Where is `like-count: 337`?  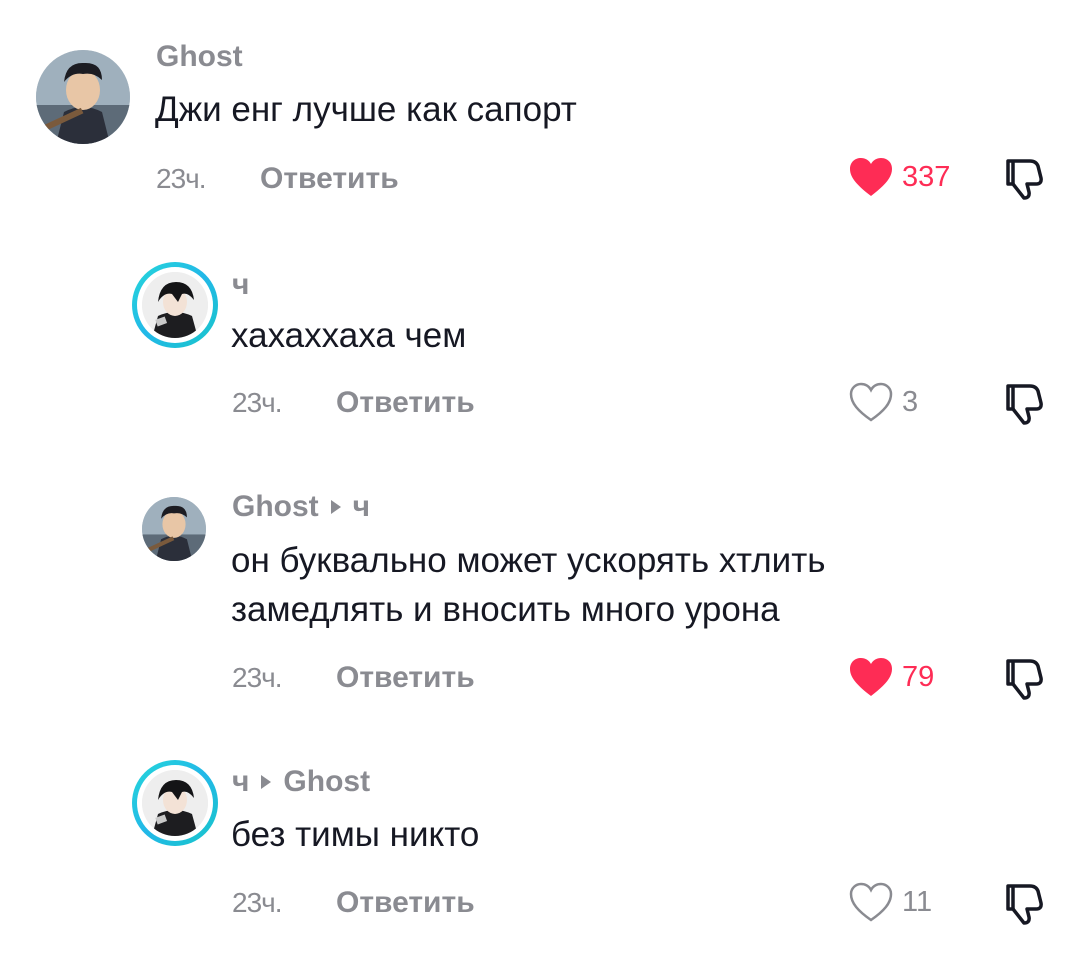 like-count: 337 is located at coordinates (926, 176).